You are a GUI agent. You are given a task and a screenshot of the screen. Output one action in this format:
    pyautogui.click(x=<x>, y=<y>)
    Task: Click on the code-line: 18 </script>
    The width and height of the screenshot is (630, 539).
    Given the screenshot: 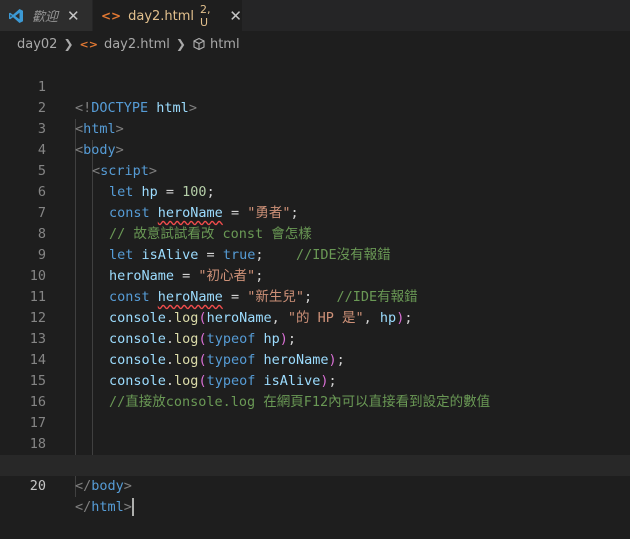 What is the action you would take?
    pyautogui.click(x=315, y=443)
    